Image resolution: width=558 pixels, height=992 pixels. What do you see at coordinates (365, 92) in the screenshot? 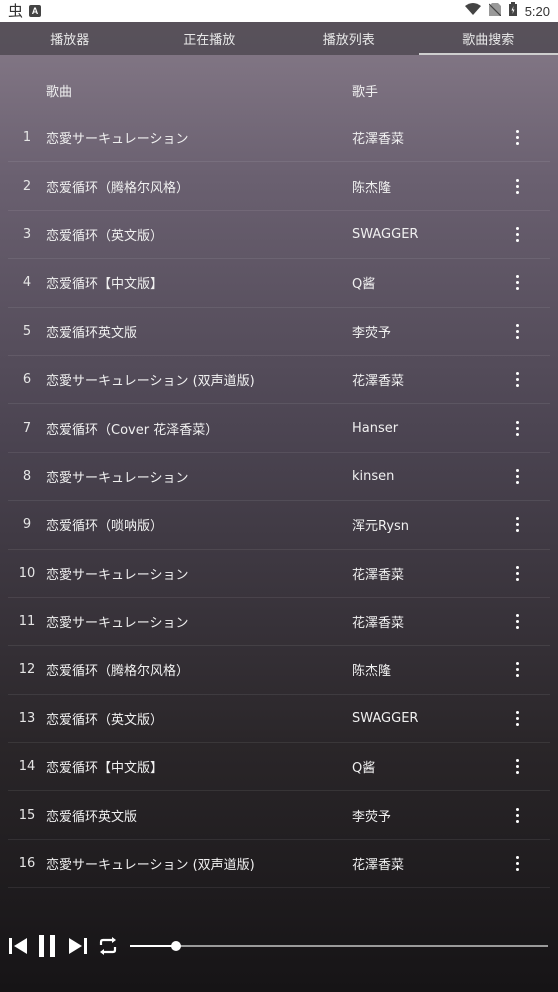
I see `header-artist: 歌手` at bounding box center [365, 92].